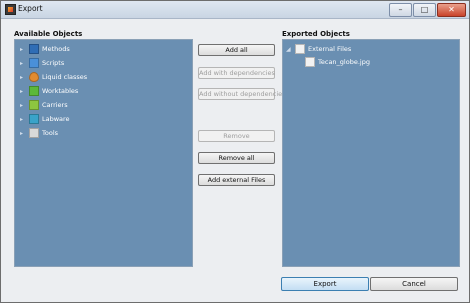 This screenshot has height=303, width=470. What do you see at coordinates (50, 133) in the screenshot?
I see `tree-item-label: Tools` at bounding box center [50, 133].